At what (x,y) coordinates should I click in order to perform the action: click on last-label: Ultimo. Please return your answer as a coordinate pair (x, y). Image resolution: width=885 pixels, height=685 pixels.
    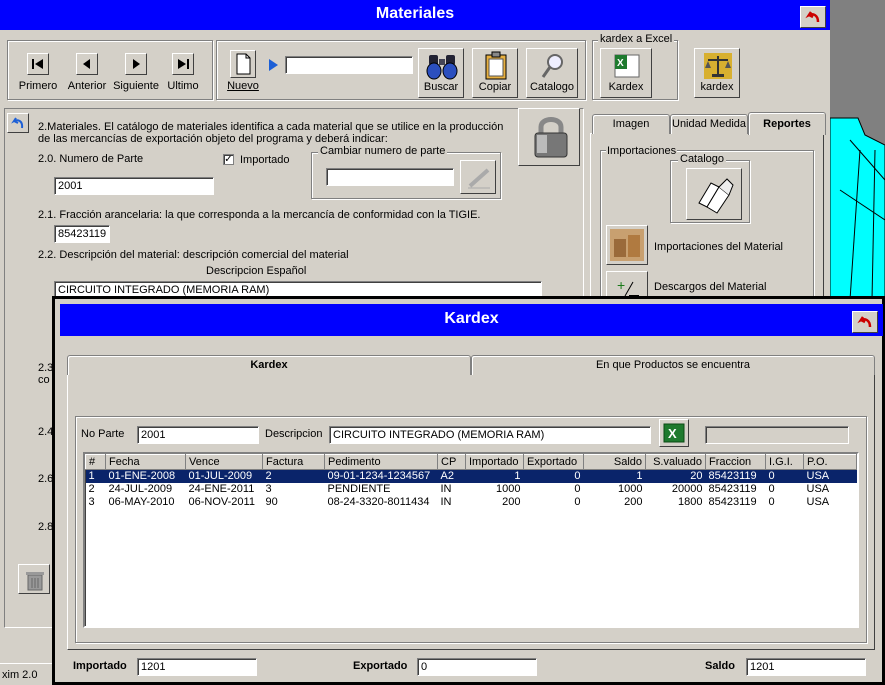
    Looking at the image, I should click on (183, 86).